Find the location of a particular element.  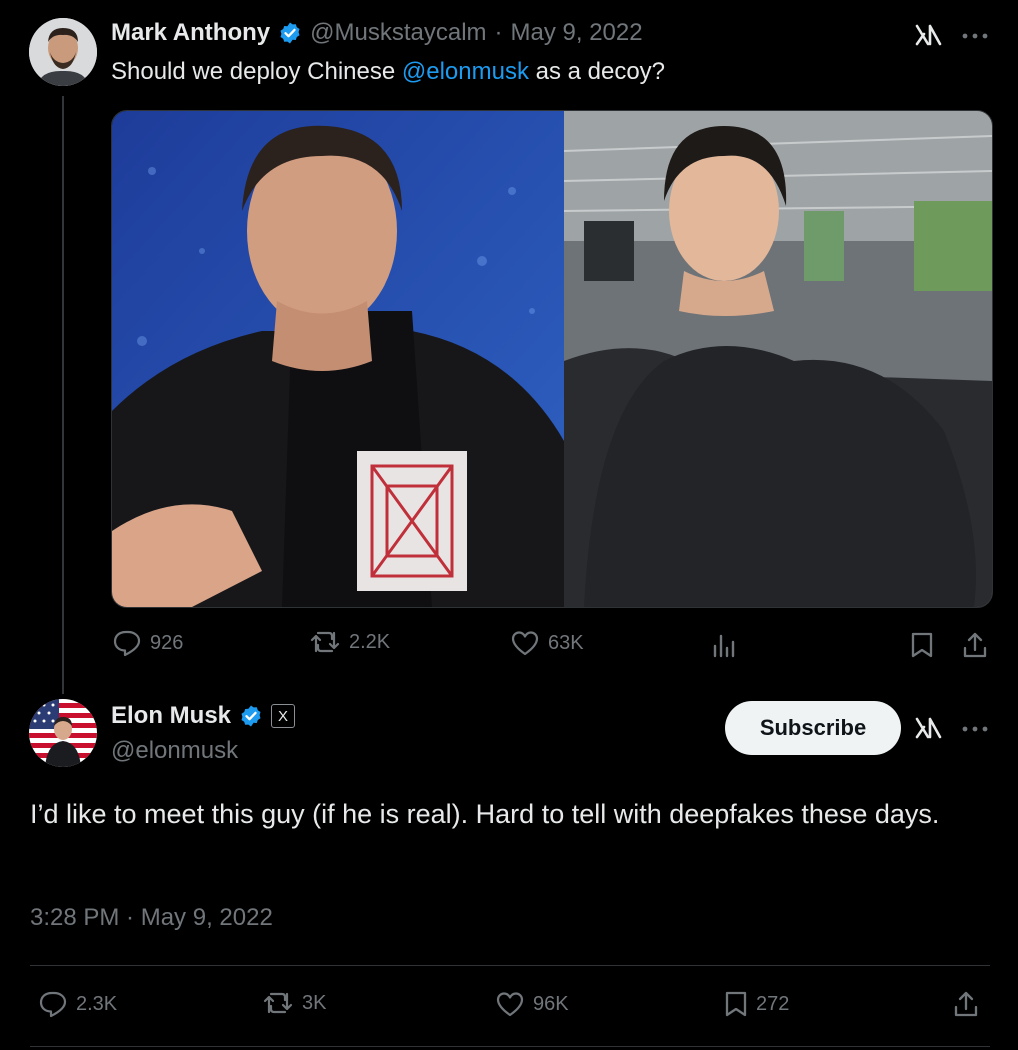

mention-link: @elonmusk is located at coordinates (465, 71).